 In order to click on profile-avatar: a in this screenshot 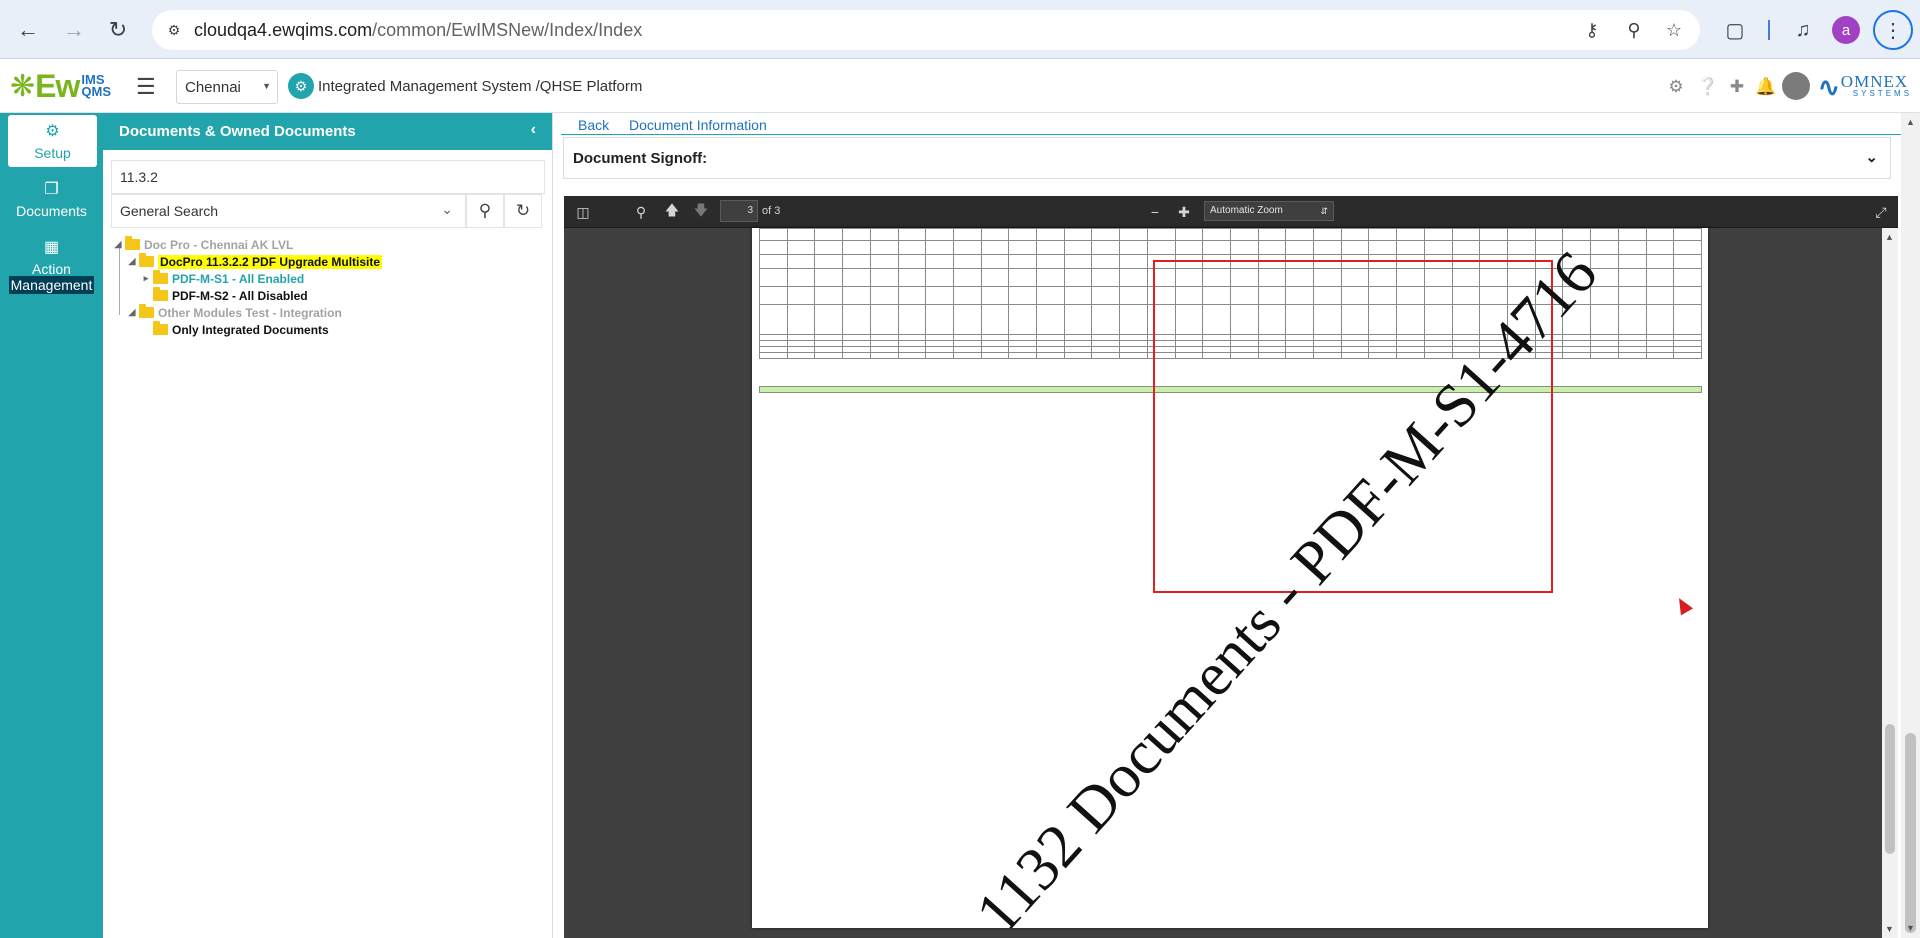, I will do `click(1846, 30)`.